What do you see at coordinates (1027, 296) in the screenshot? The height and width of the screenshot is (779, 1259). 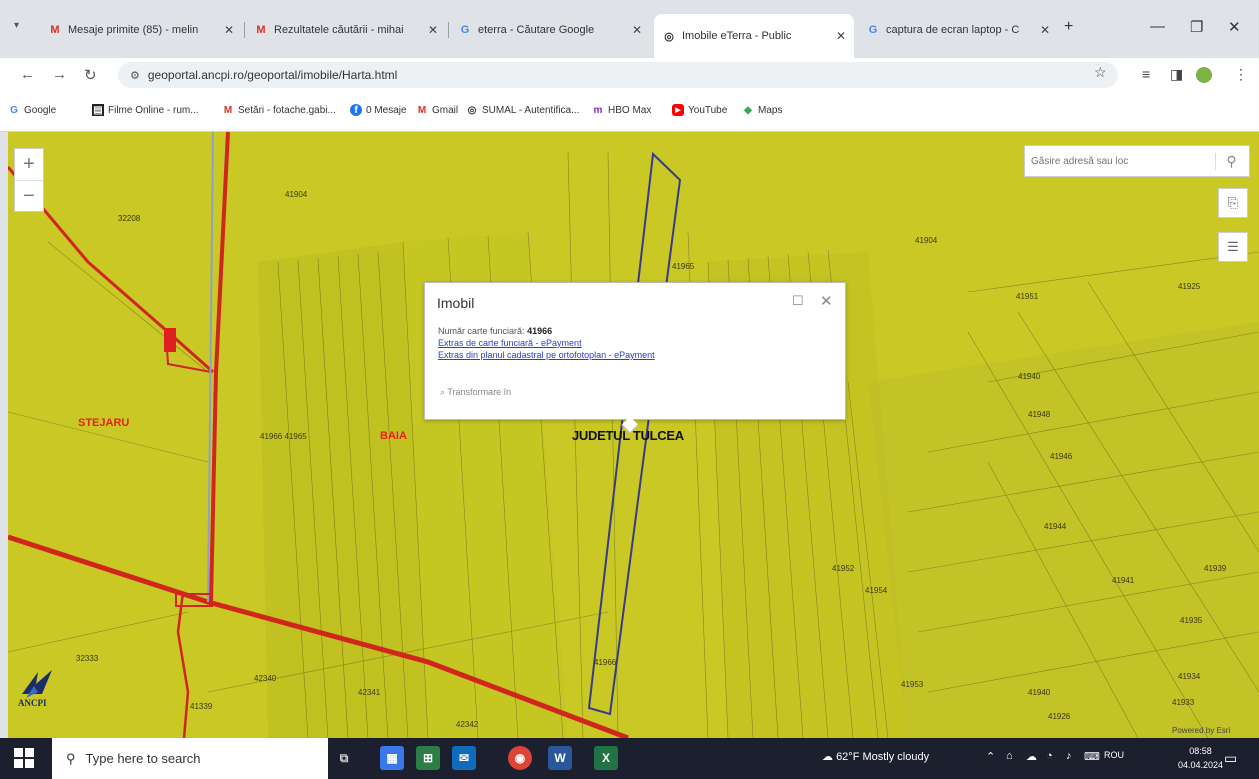 I see `parcel-label: 41951` at bounding box center [1027, 296].